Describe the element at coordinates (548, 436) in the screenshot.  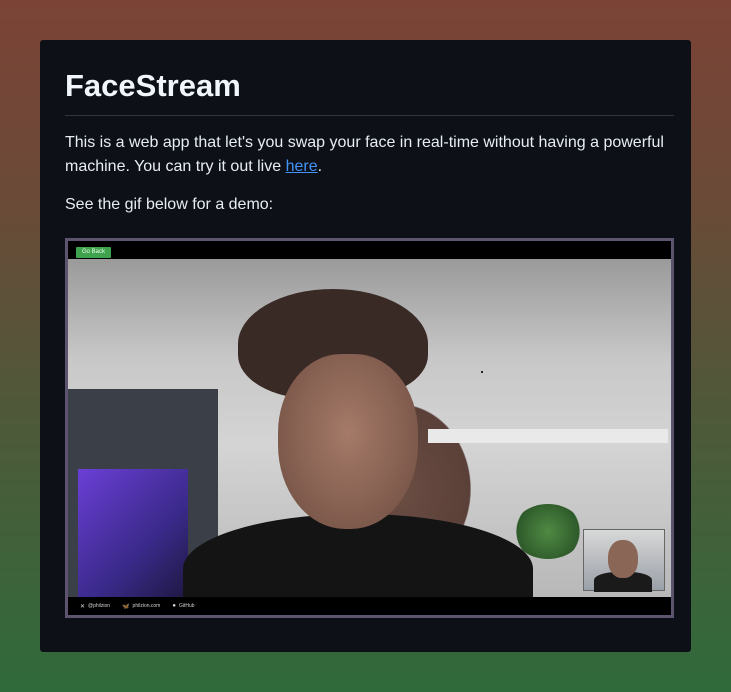
I see `background-shelf` at that location.